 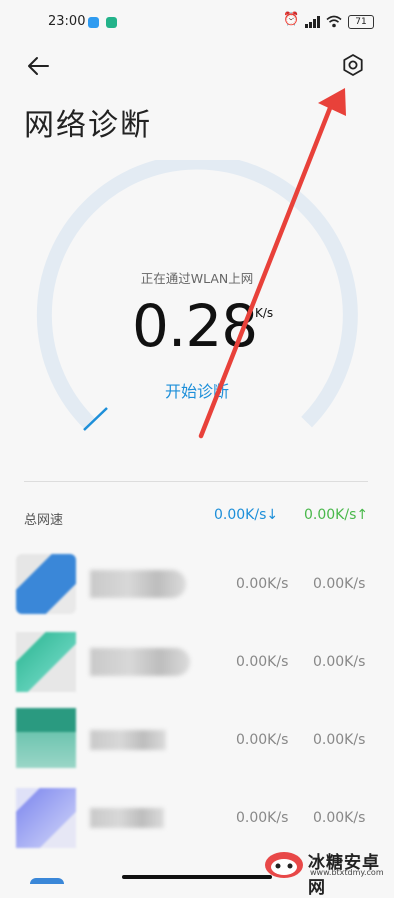 I want to click on watermark-url: www.btxtdmy.com, so click(x=347, y=872).